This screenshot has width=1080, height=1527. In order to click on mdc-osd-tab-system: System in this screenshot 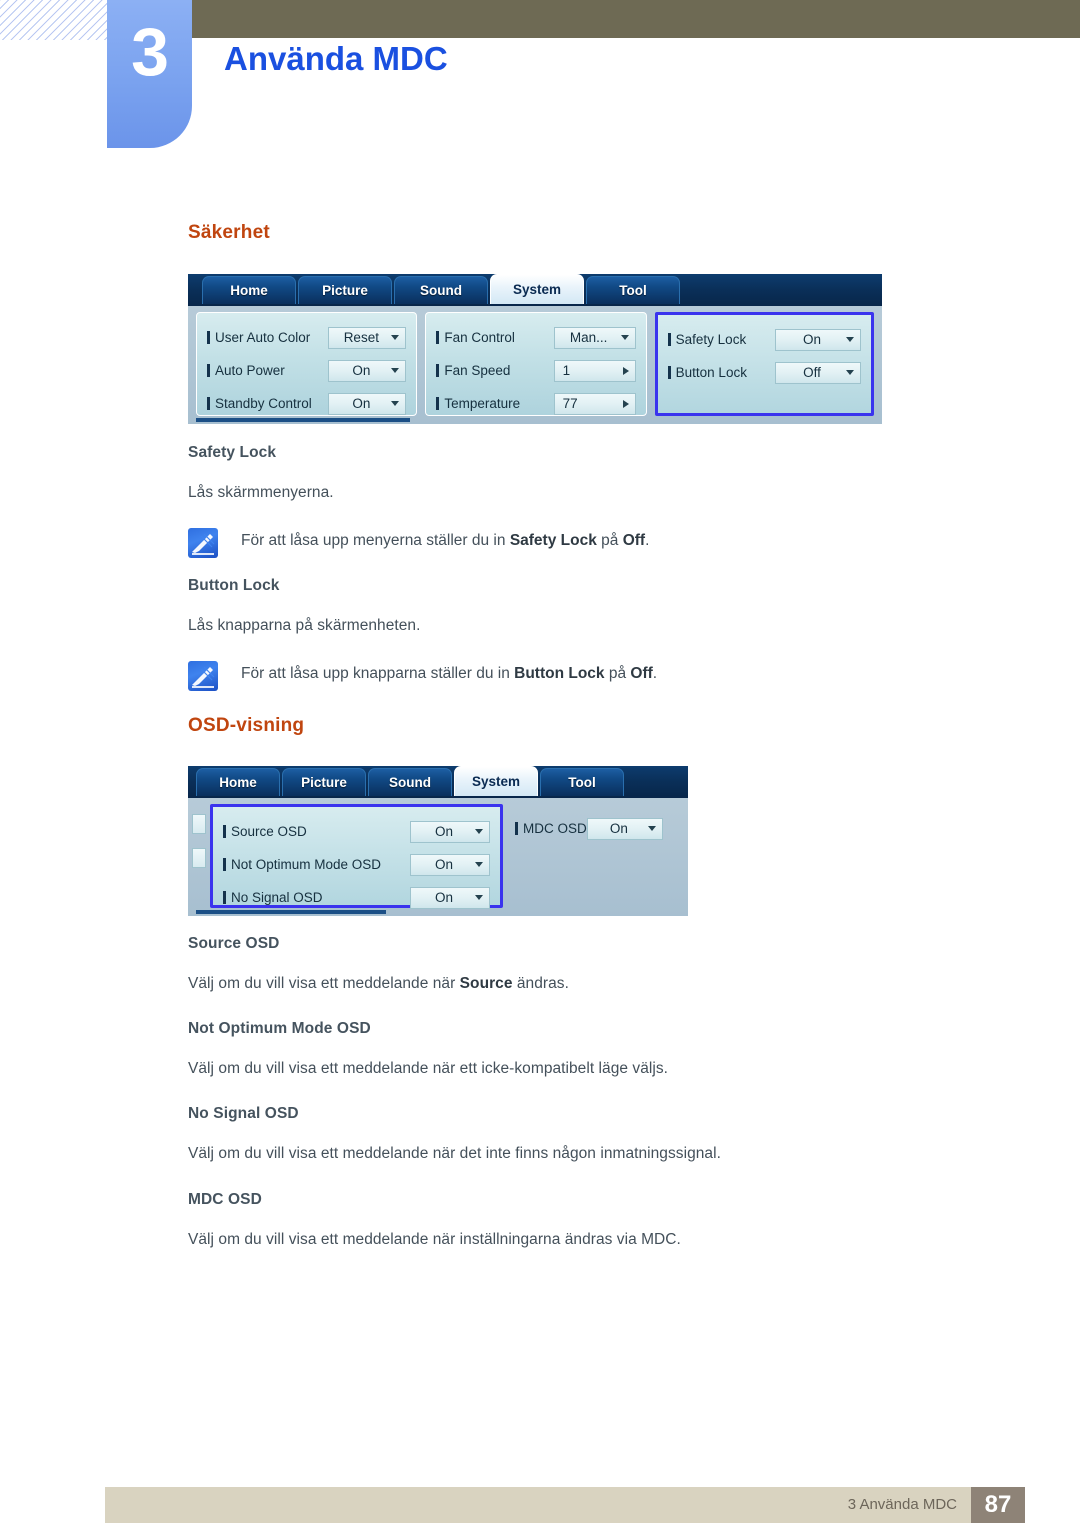, I will do `click(496, 781)`.